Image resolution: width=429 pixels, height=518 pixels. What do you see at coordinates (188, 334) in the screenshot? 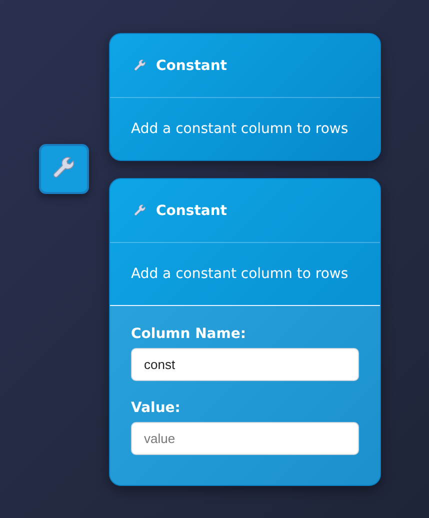
I see `field-label: Column Name:` at bounding box center [188, 334].